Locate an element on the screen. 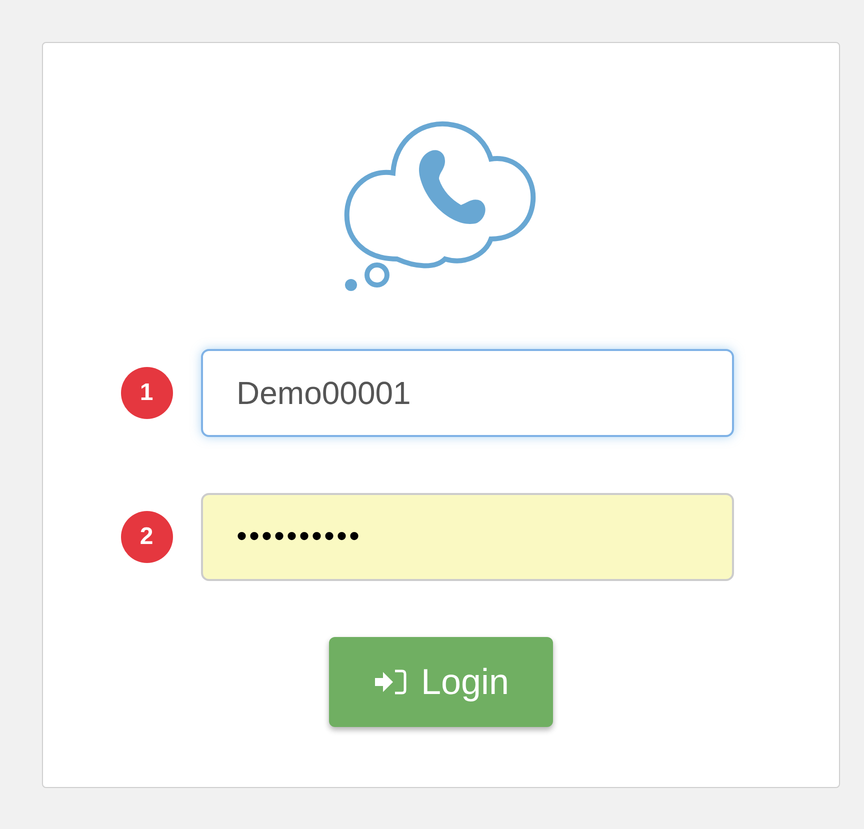 The image size is (864, 829). username-field: Demo00001 is located at coordinates (467, 393).